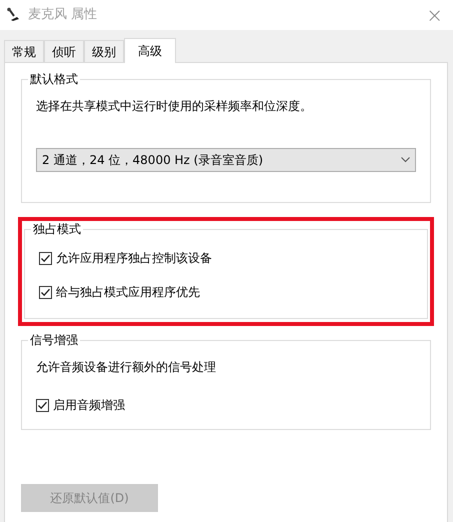  Describe the element at coordinates (14, 15) in the screenshot. I see `microphone-icon` at that location.